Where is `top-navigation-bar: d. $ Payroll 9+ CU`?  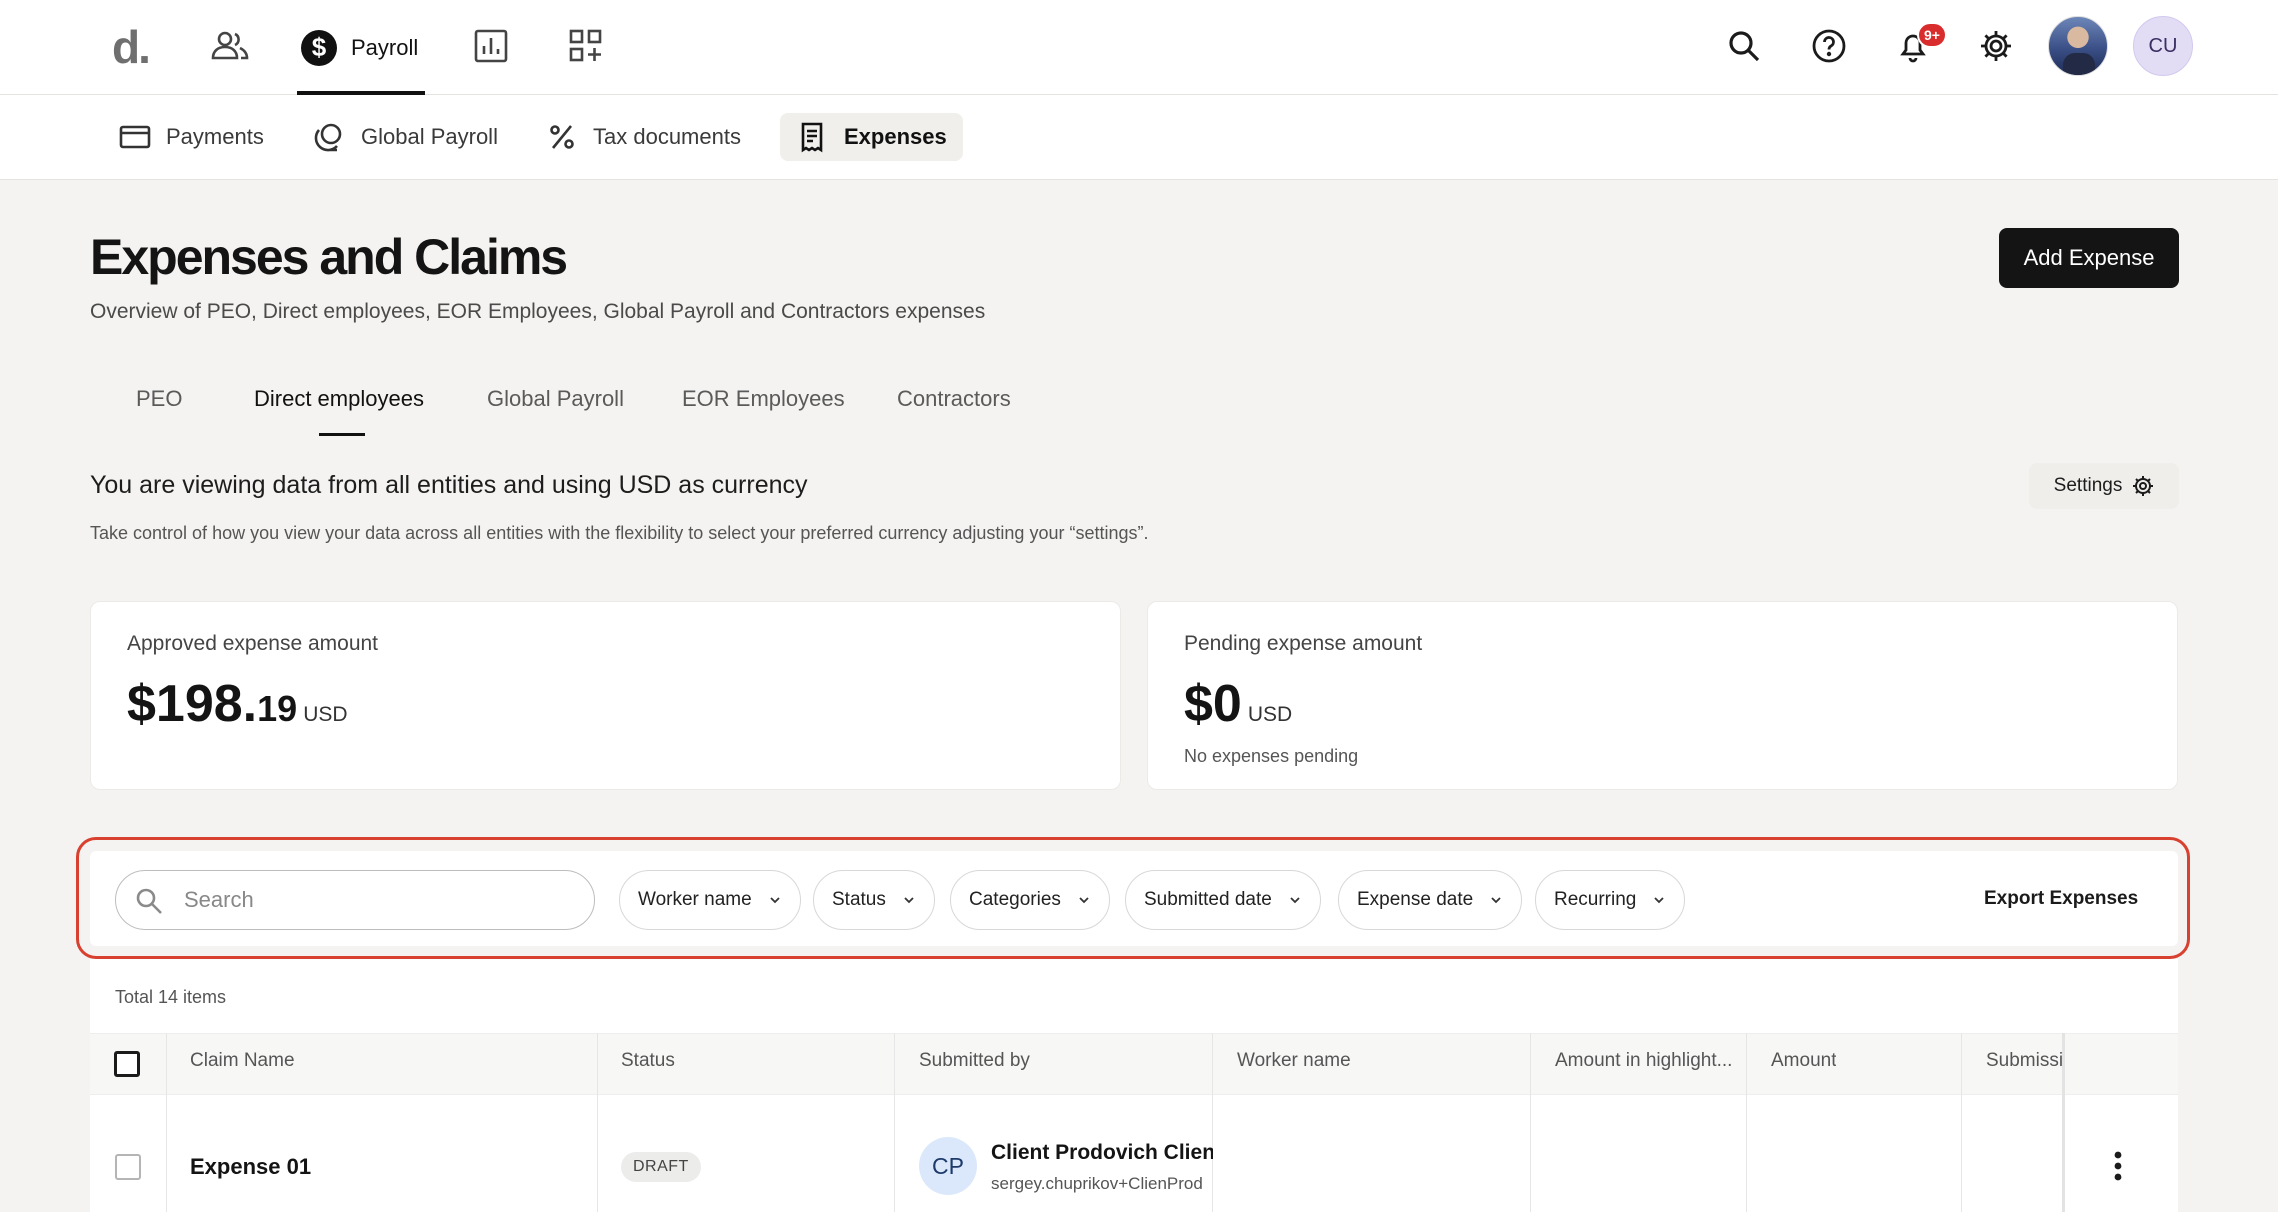 top-navigation-bar: d. $ Payroll 9+ CU is located at coordinates (1139, 47).